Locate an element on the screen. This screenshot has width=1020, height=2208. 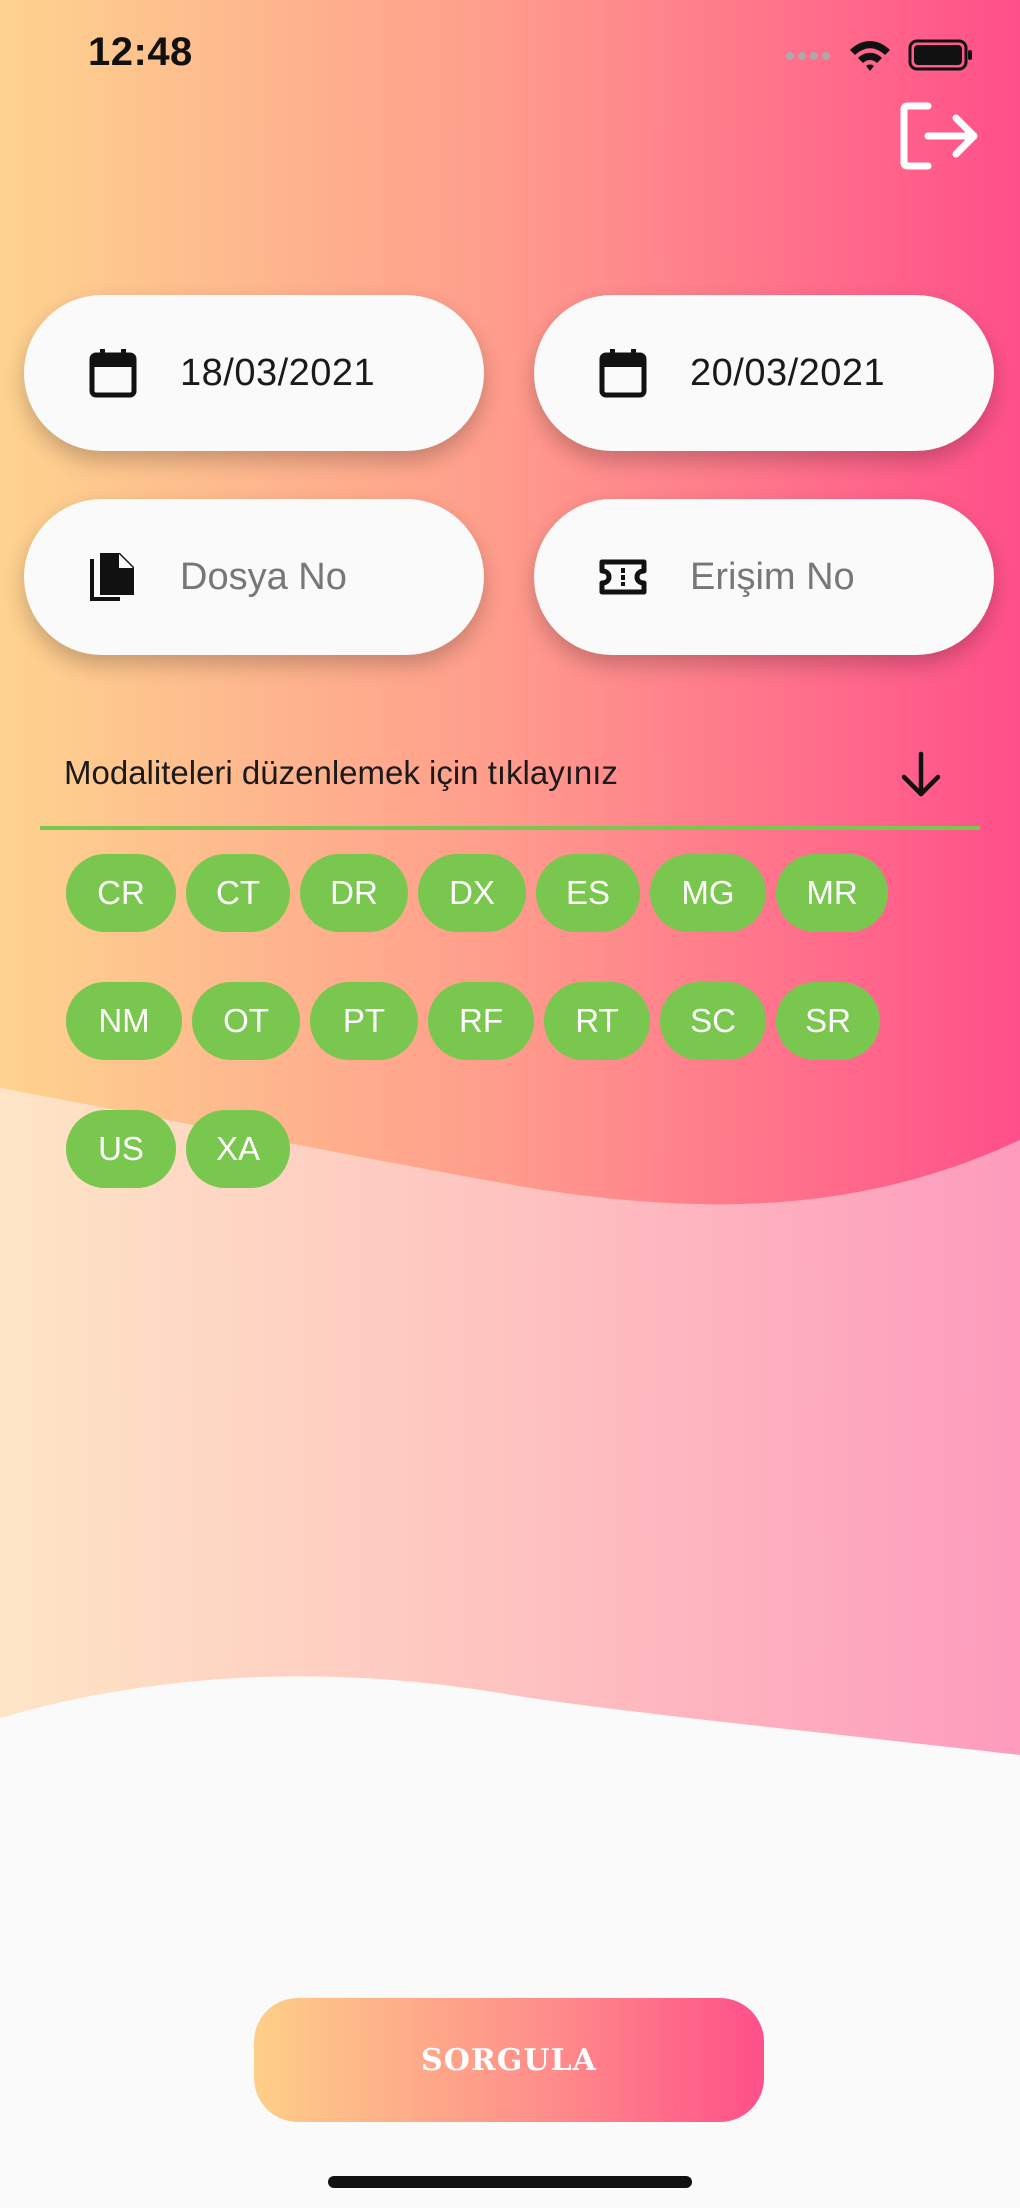
modality-chip-nm: NM is located at coordinates (124, 1021).